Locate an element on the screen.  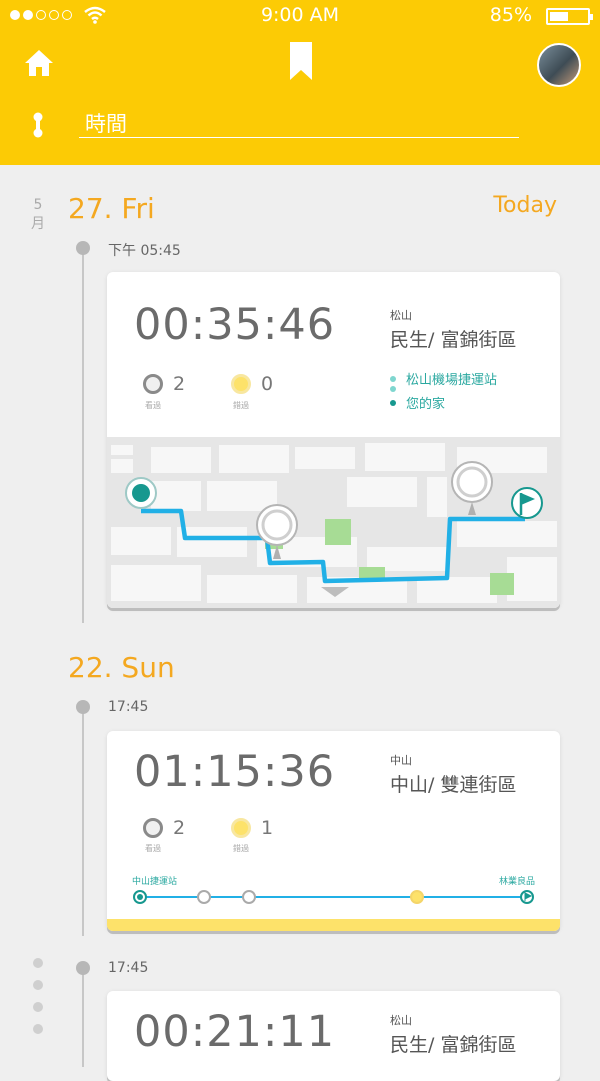
trip-duration: 00:35:46 is located at coordinates (235, 325).